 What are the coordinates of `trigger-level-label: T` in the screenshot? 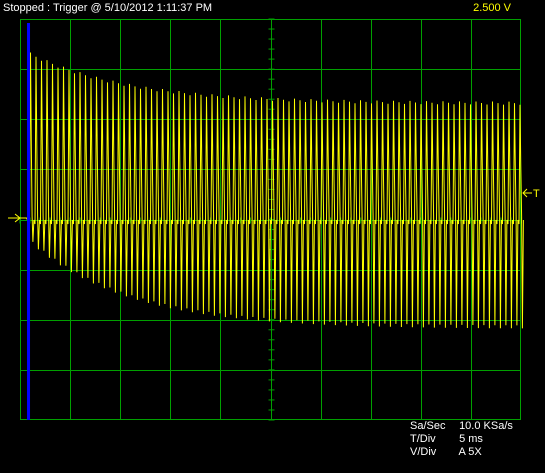 It's located at (536, 194).